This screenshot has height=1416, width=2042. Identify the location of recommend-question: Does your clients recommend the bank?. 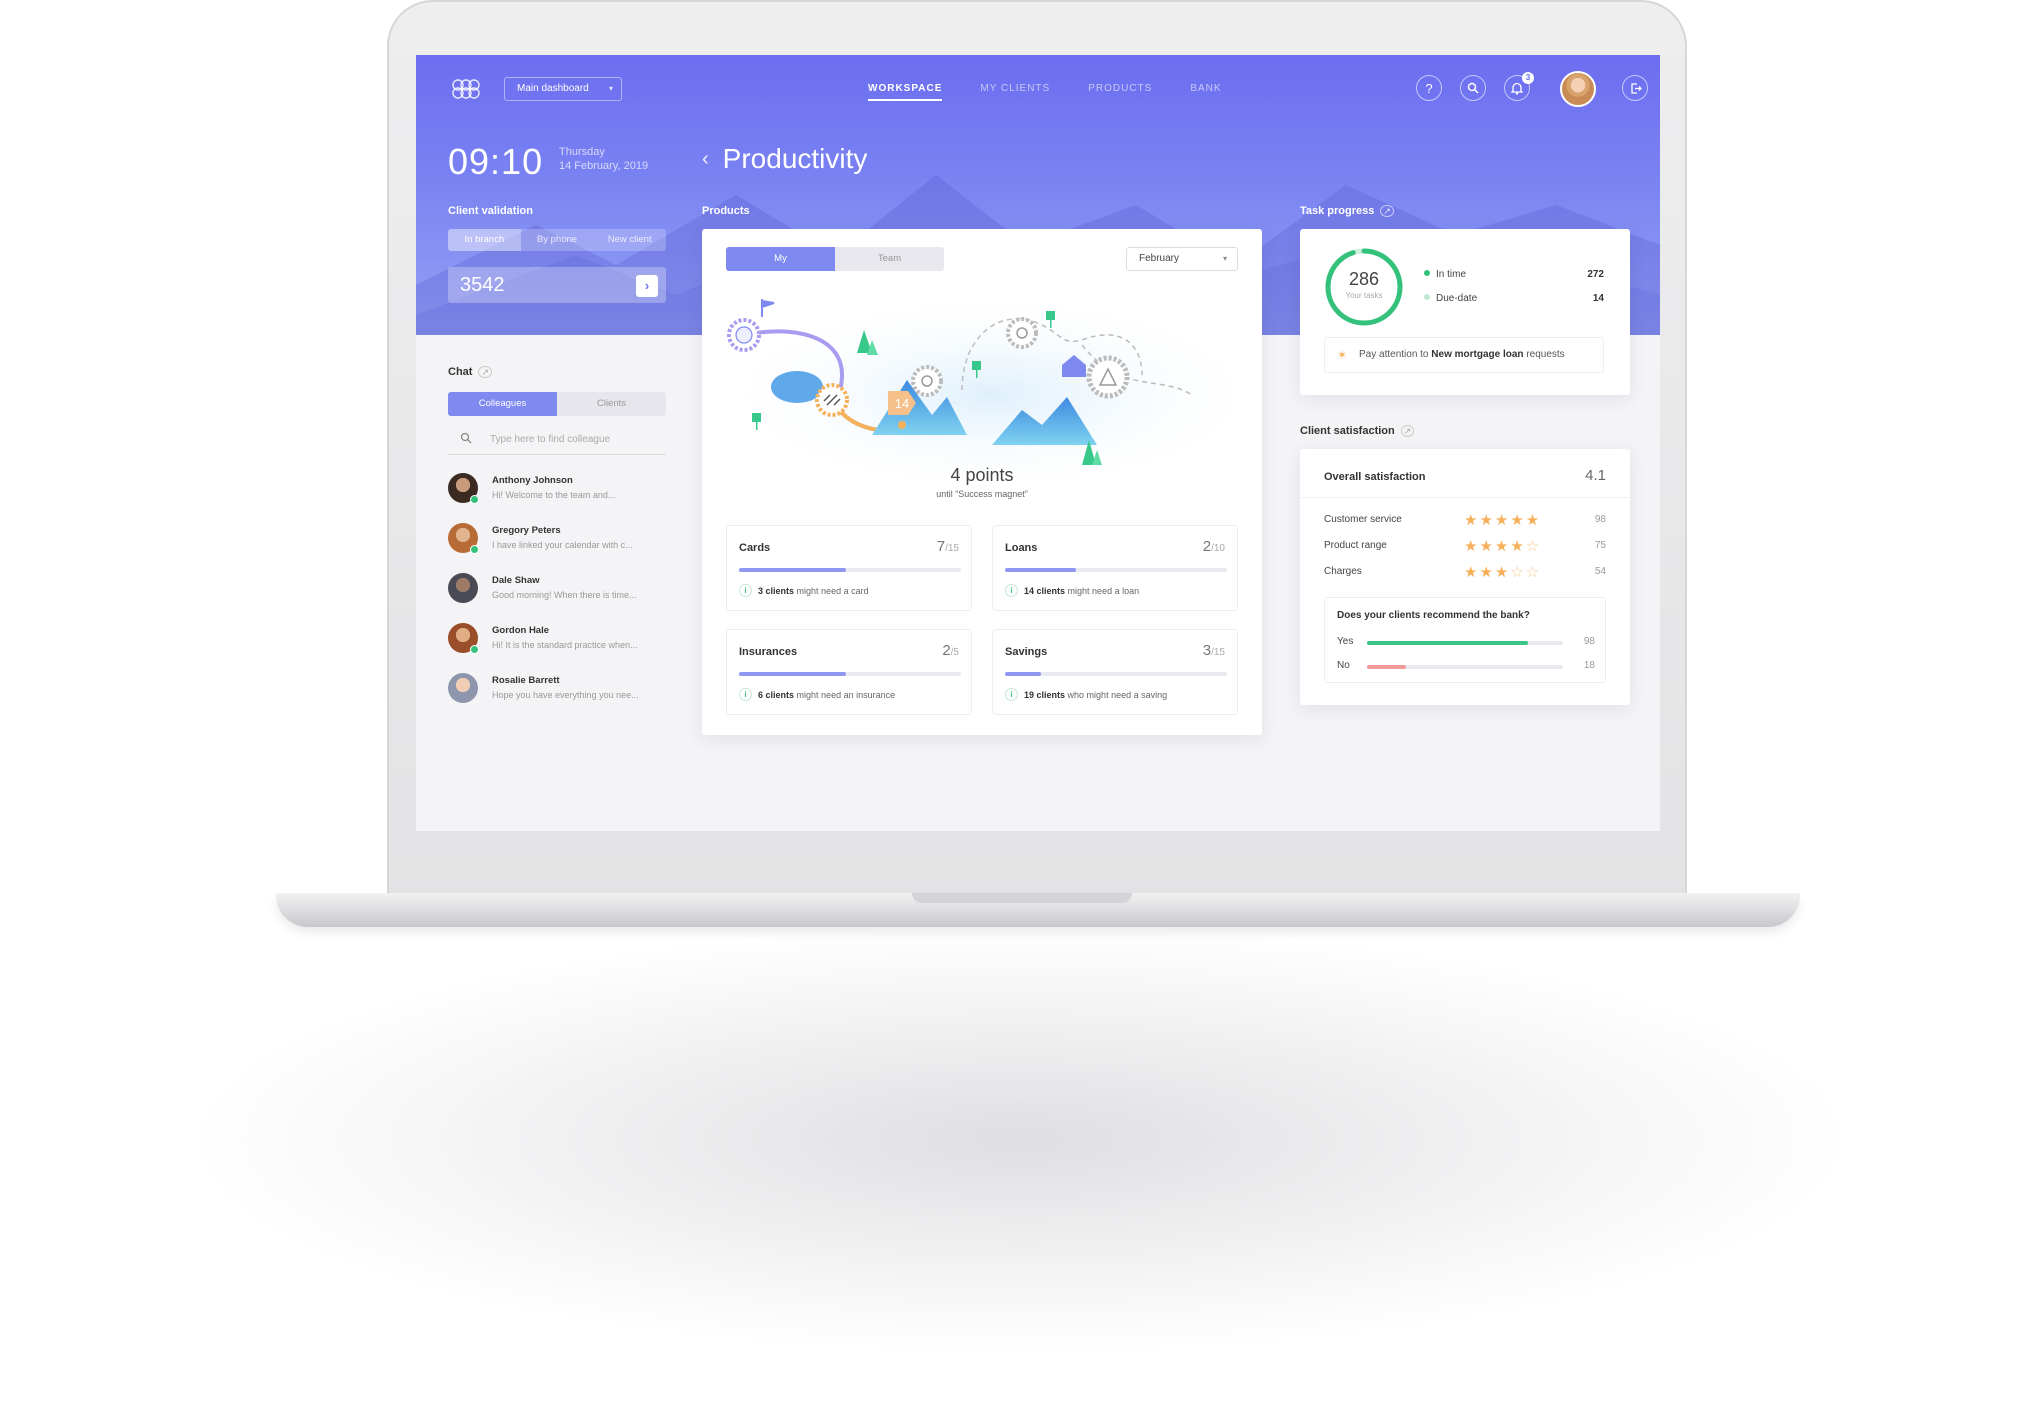
(1433, 615).